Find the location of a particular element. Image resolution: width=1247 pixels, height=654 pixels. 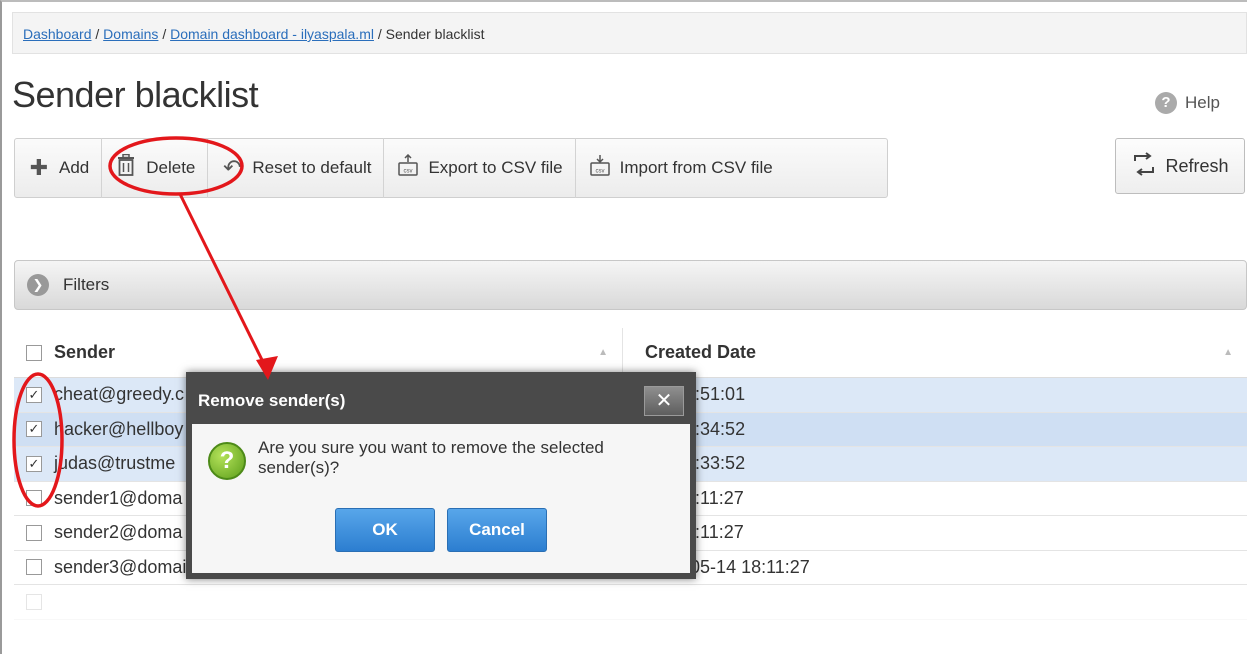

export-csv-button: csv Export to CSV file is located at coordinates (480, 168).